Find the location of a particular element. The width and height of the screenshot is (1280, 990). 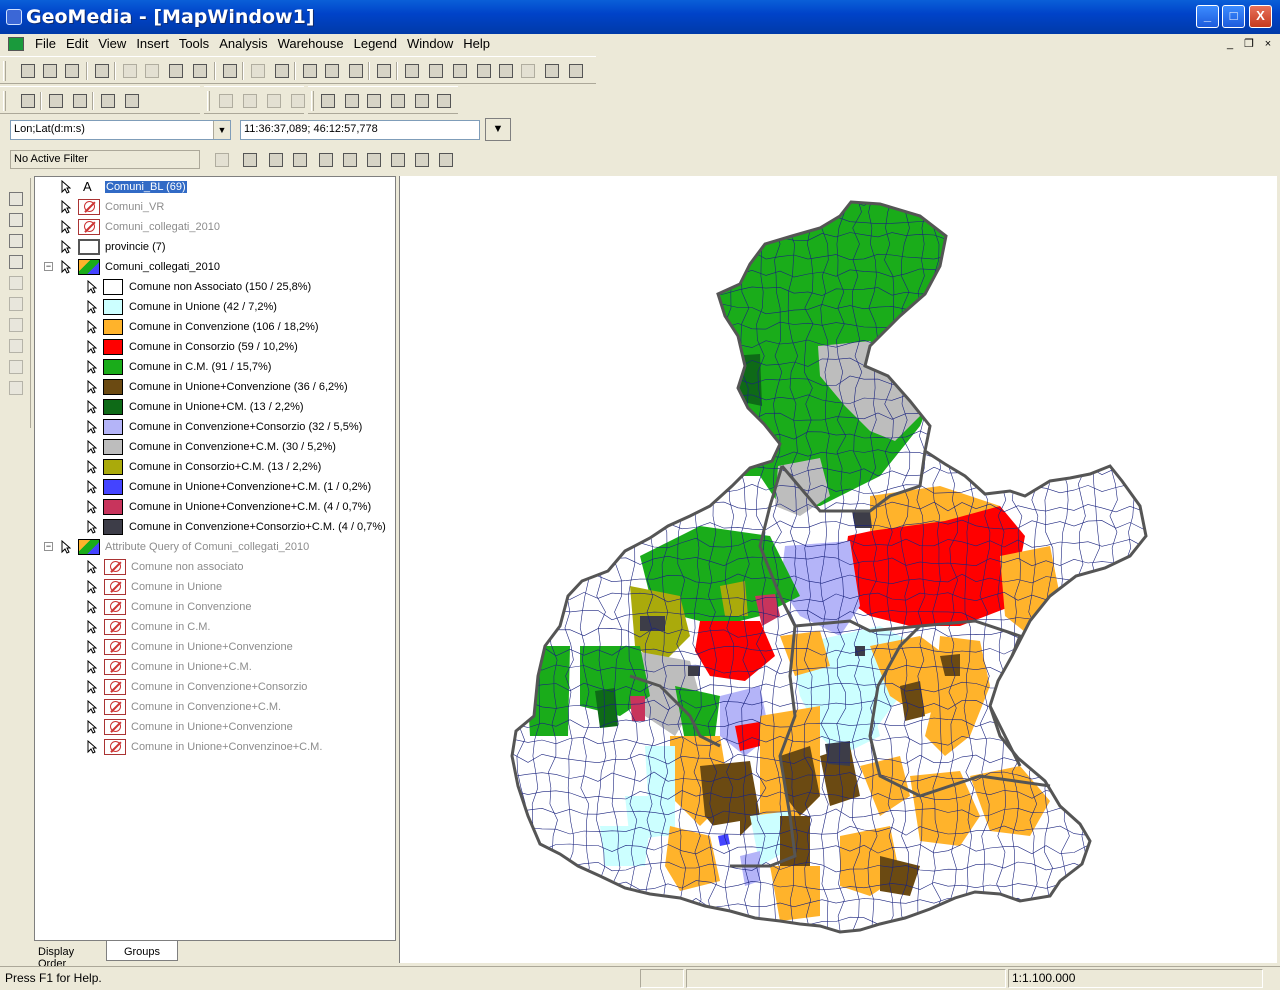

app-globe-icon is located at coordinates (14, 17).